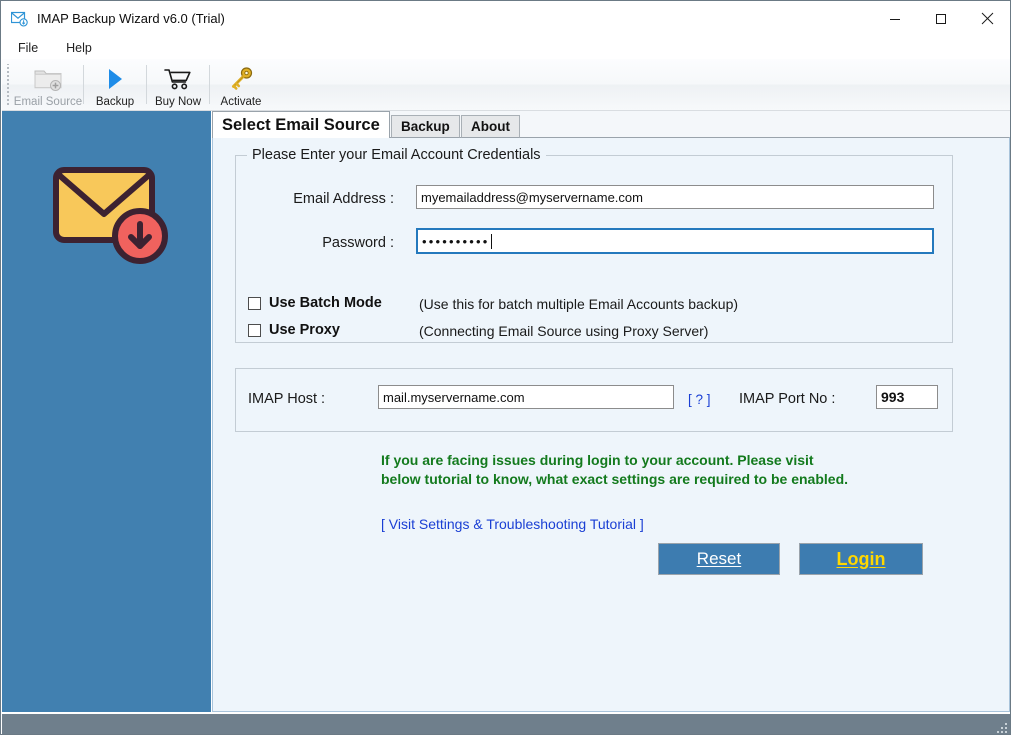 The height and width of the screenshot is (735, 1011). I want to click on toolbar-button-buy-now: Buy Now, so click(178, 84).